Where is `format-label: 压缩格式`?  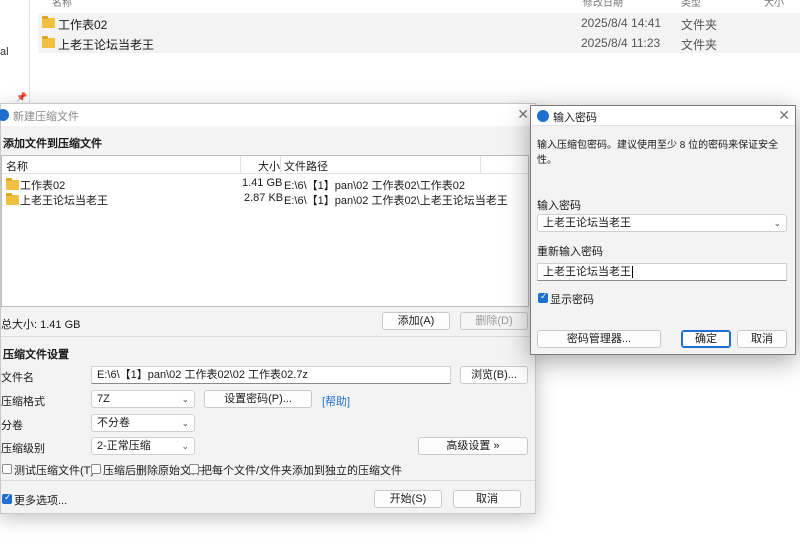 format-label: 压缩格式 is located at coordinates (23, 402).